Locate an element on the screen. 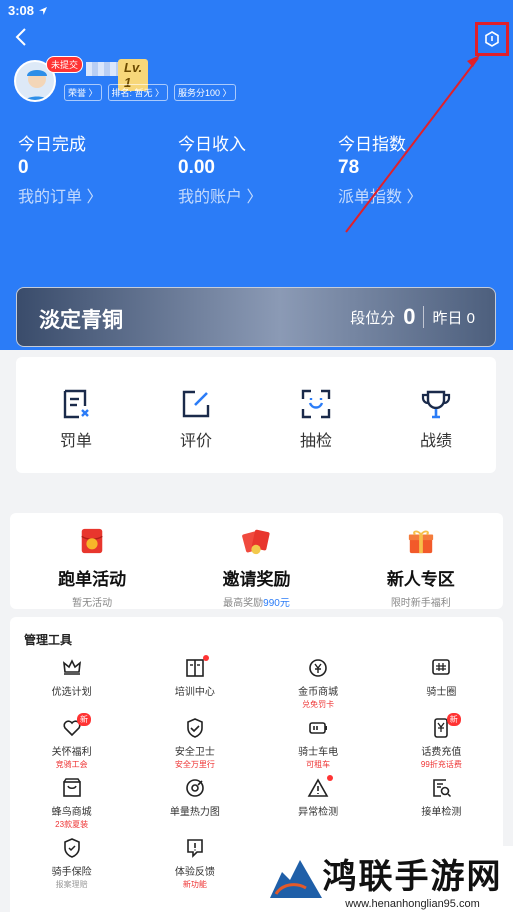 This screenshot has width=513, height=912. yesterday-score: 昨日 0 is located at coordinates (453, 318).